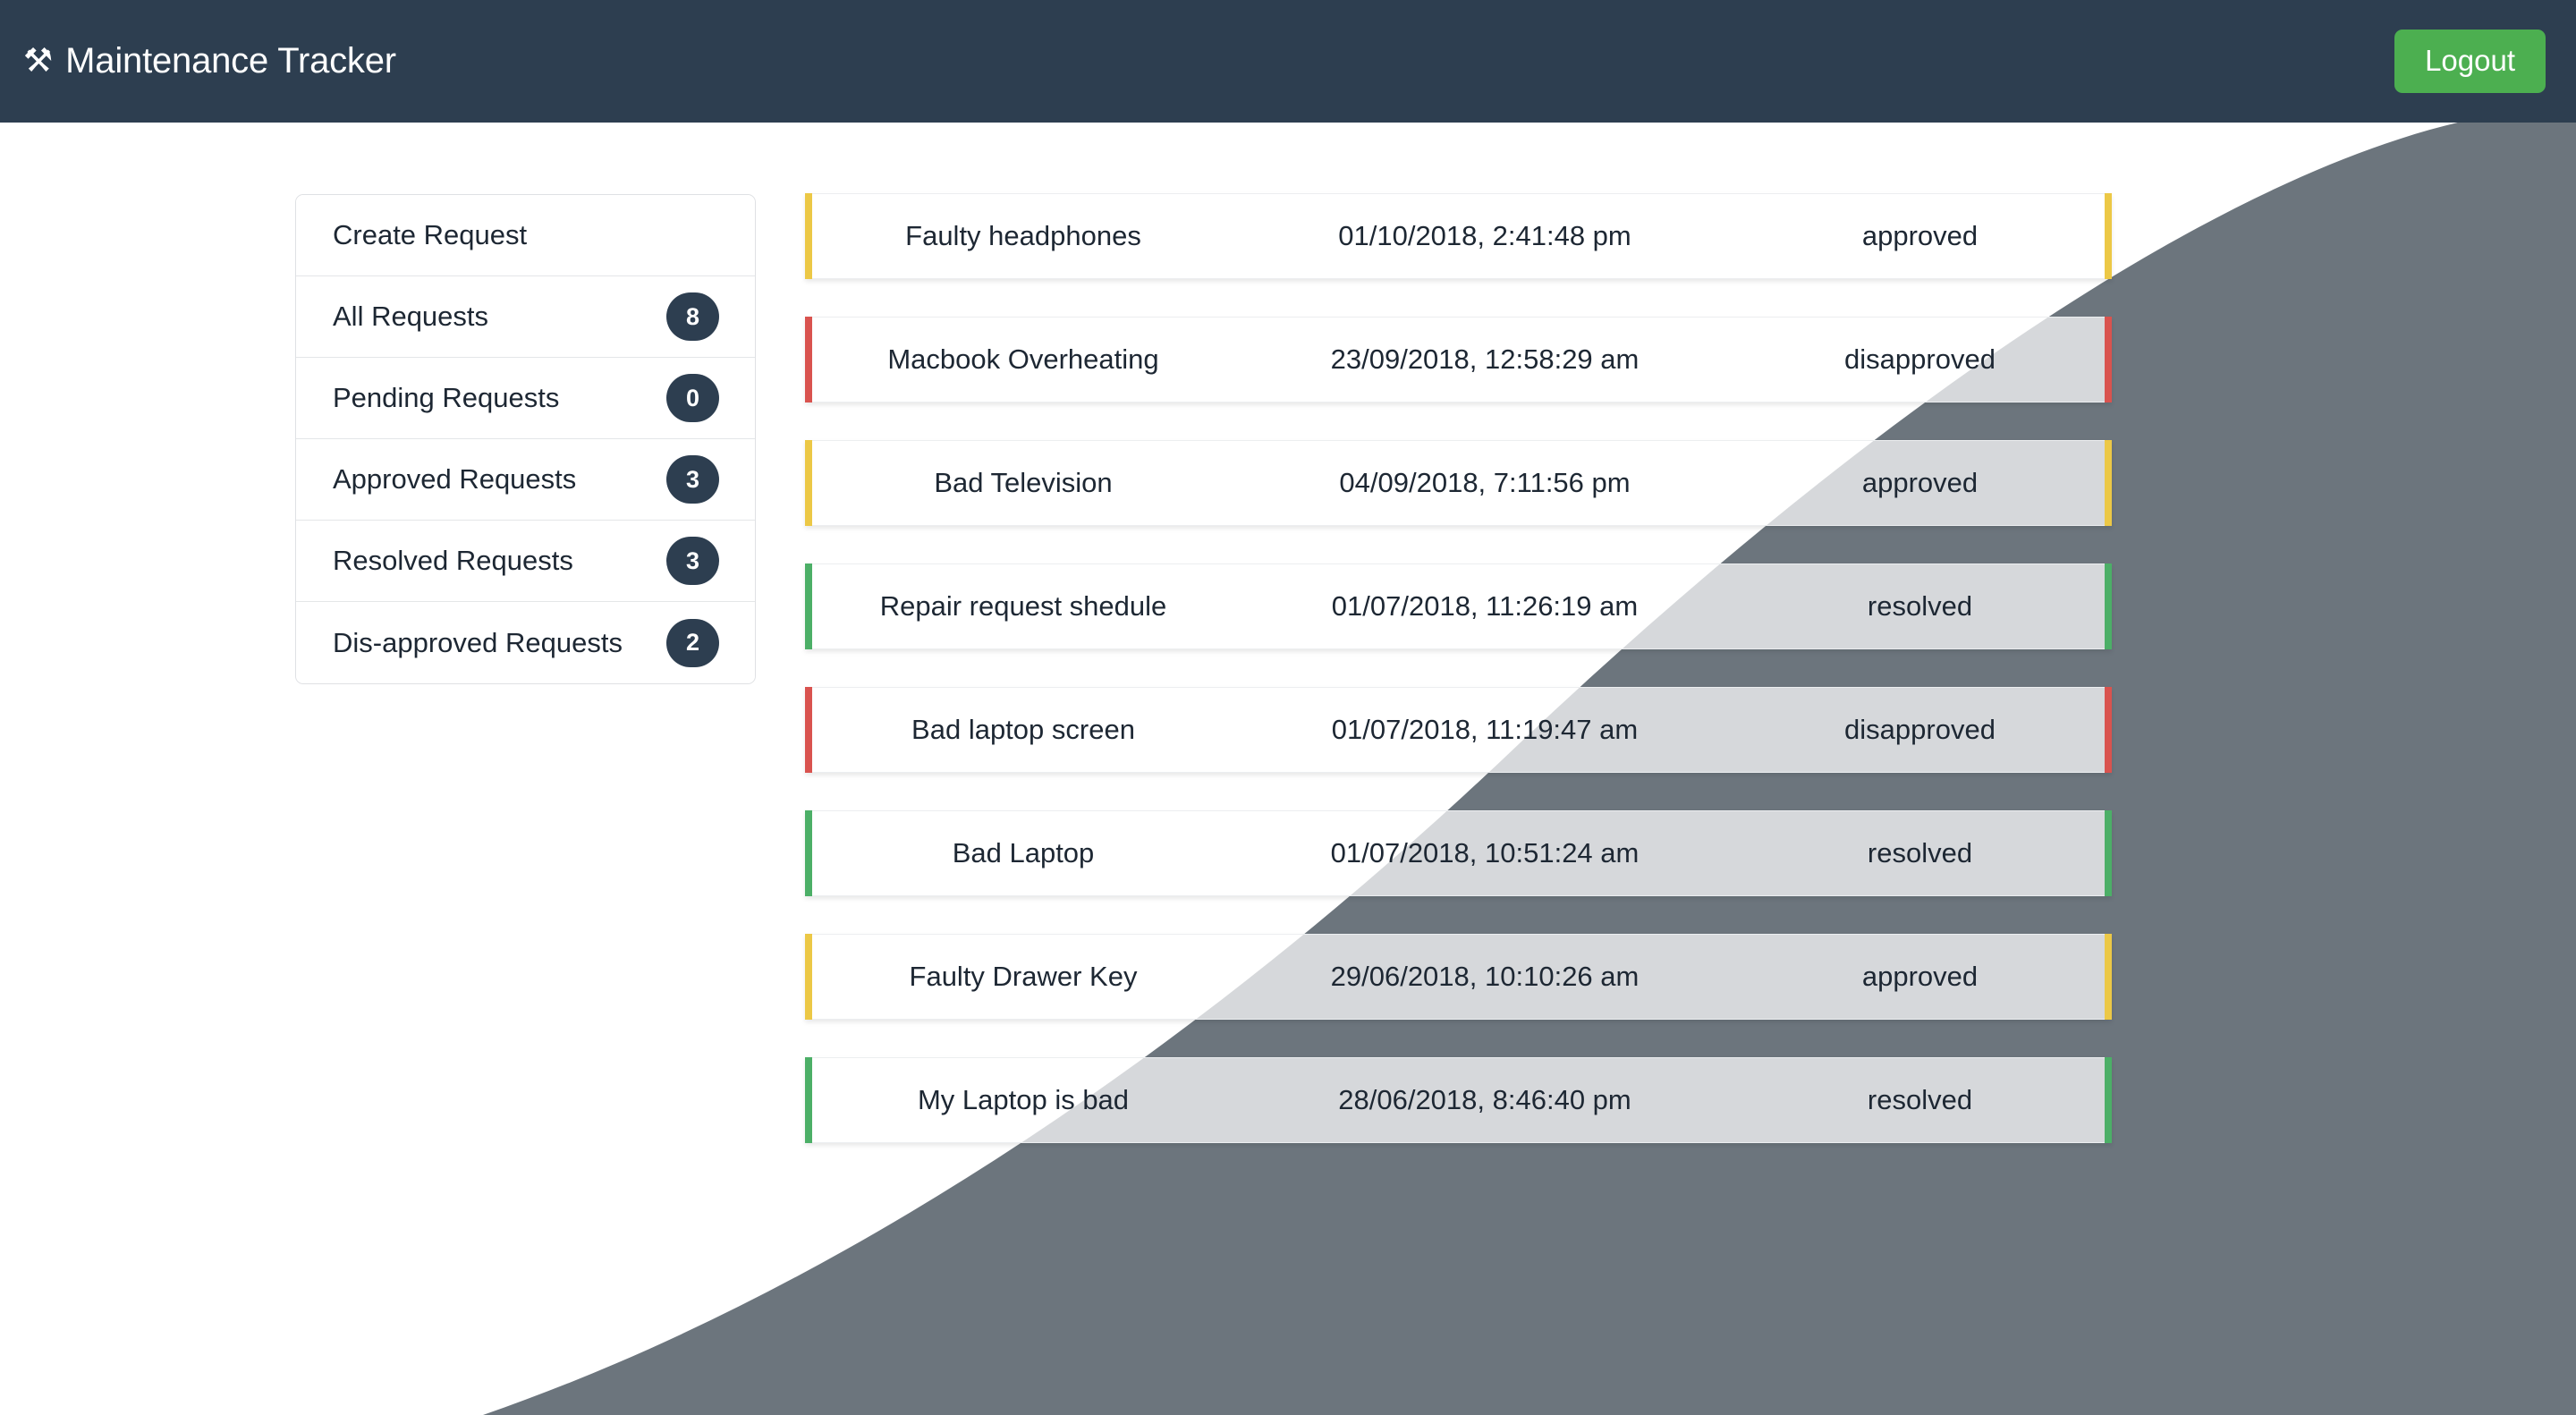 This screenshot has width=2576, height=1415. I want to click on request-date: 29/06/2018, 10:10:26 am, so click(1485, 977).